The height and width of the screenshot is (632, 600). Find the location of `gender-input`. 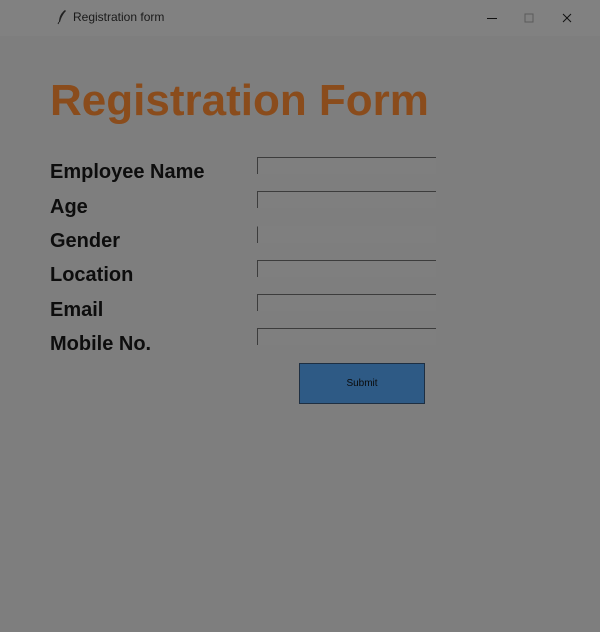

gender-input is located at coordinates (346, 234).